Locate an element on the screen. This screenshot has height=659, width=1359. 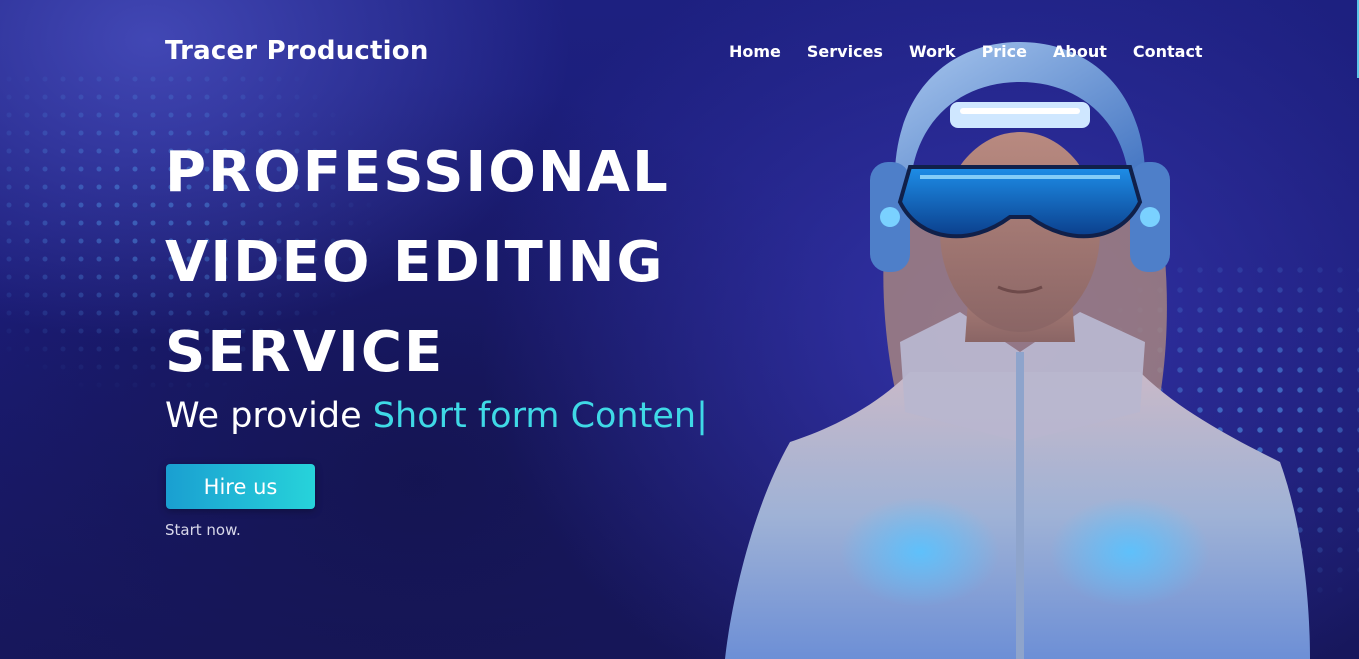
cta-note: Start now. is located at coordinates (203, 530).